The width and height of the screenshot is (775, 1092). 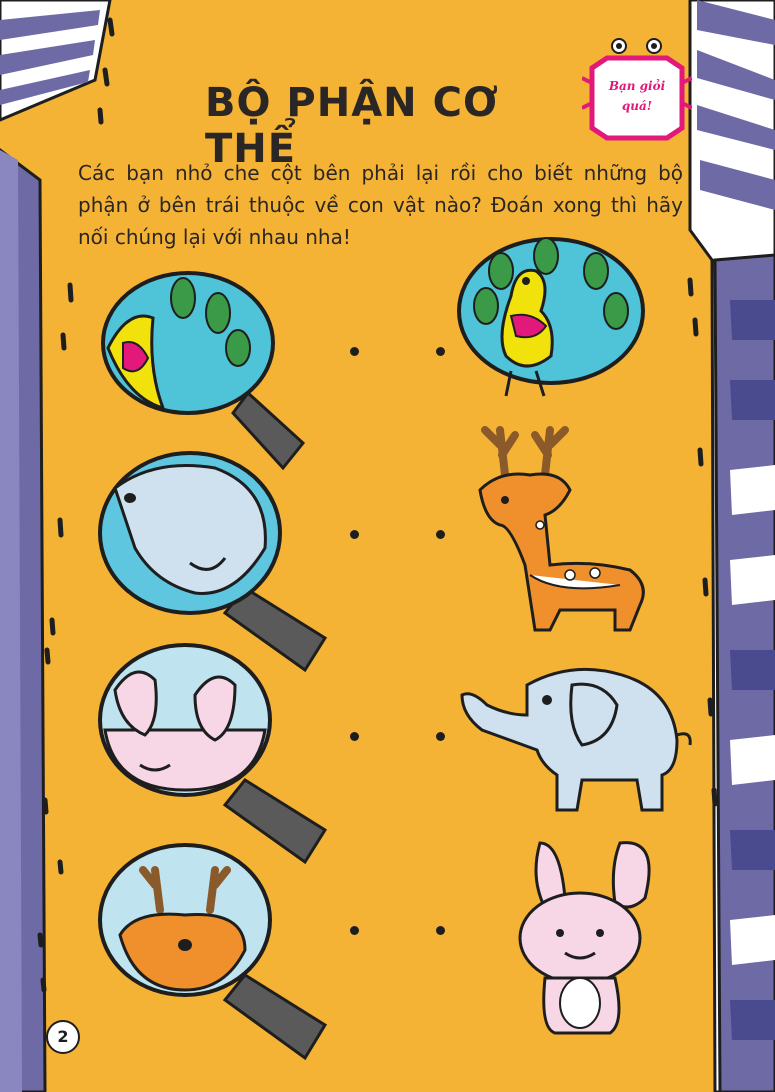 What do you see at coordinates (215, 752) in the screenshot?
I see `magnifier-rabbit-icon` at bounding box center [215, 752].